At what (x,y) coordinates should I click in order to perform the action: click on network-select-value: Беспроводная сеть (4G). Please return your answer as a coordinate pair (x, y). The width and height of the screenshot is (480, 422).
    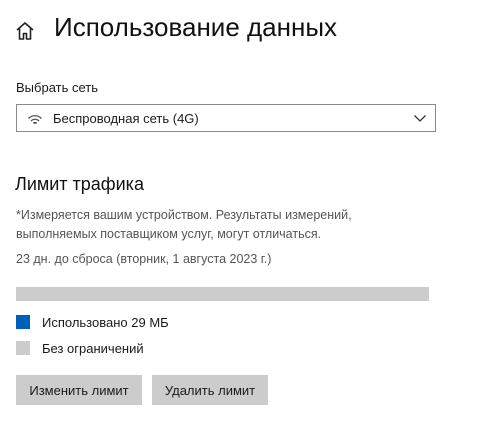
    Looking at the image, I should click on (126, 118).